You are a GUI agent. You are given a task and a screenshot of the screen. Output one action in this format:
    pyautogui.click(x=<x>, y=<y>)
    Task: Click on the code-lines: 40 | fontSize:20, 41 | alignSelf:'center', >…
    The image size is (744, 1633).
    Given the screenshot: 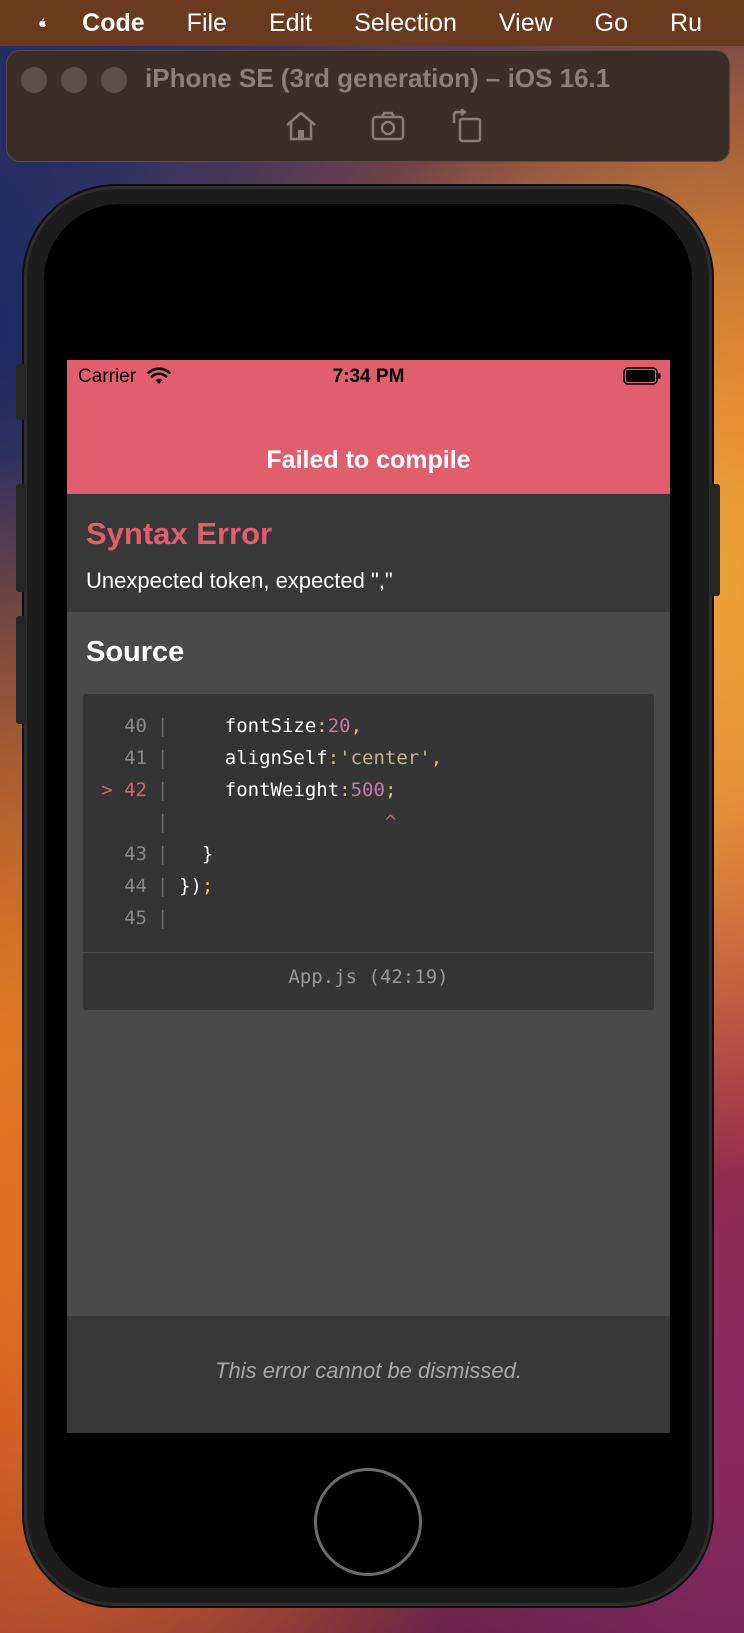 What is the action you would take?
    pyautogui.click(x=368, y=822)
    